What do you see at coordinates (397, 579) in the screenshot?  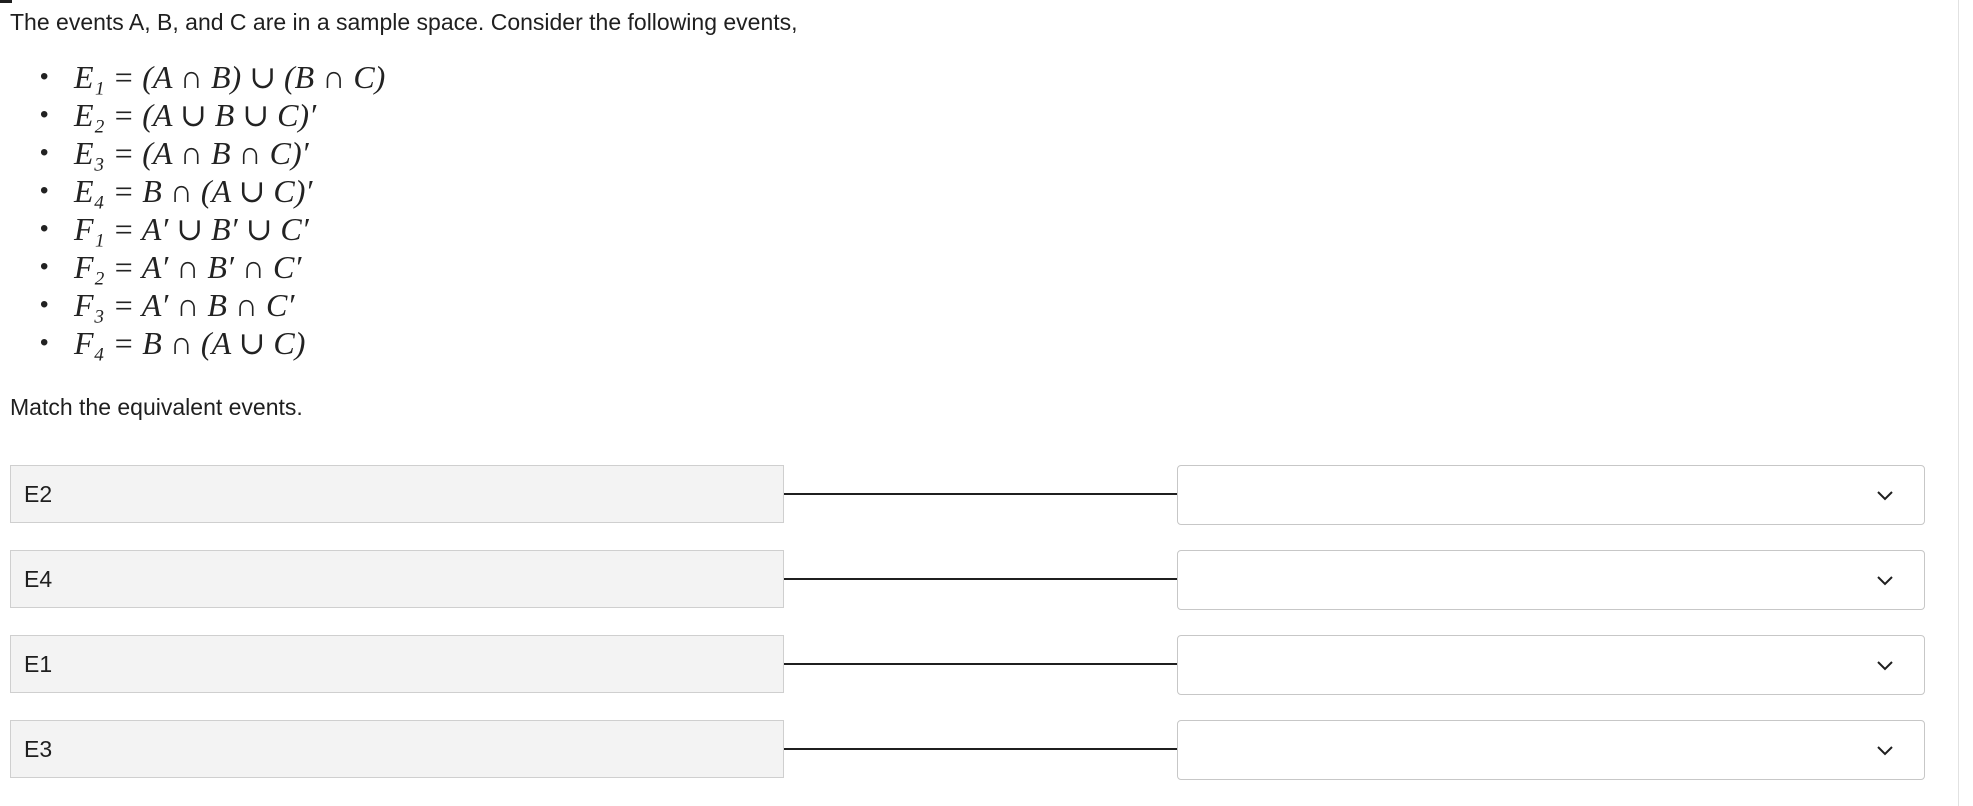 I see `match-prompt: E4` at bounding box center [397, 579].